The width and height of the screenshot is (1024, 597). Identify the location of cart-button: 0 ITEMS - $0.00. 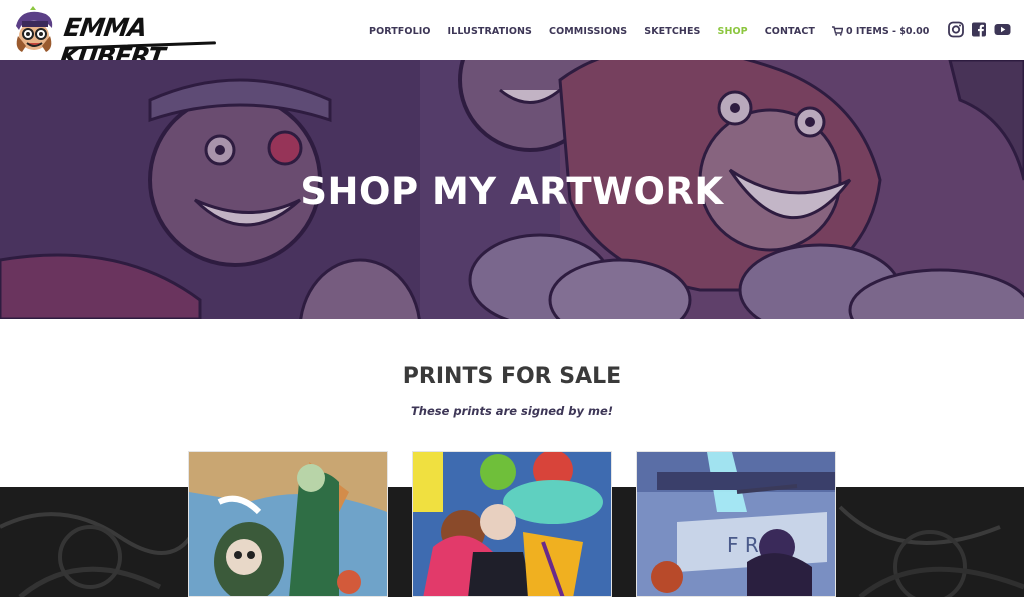
(880, 31).